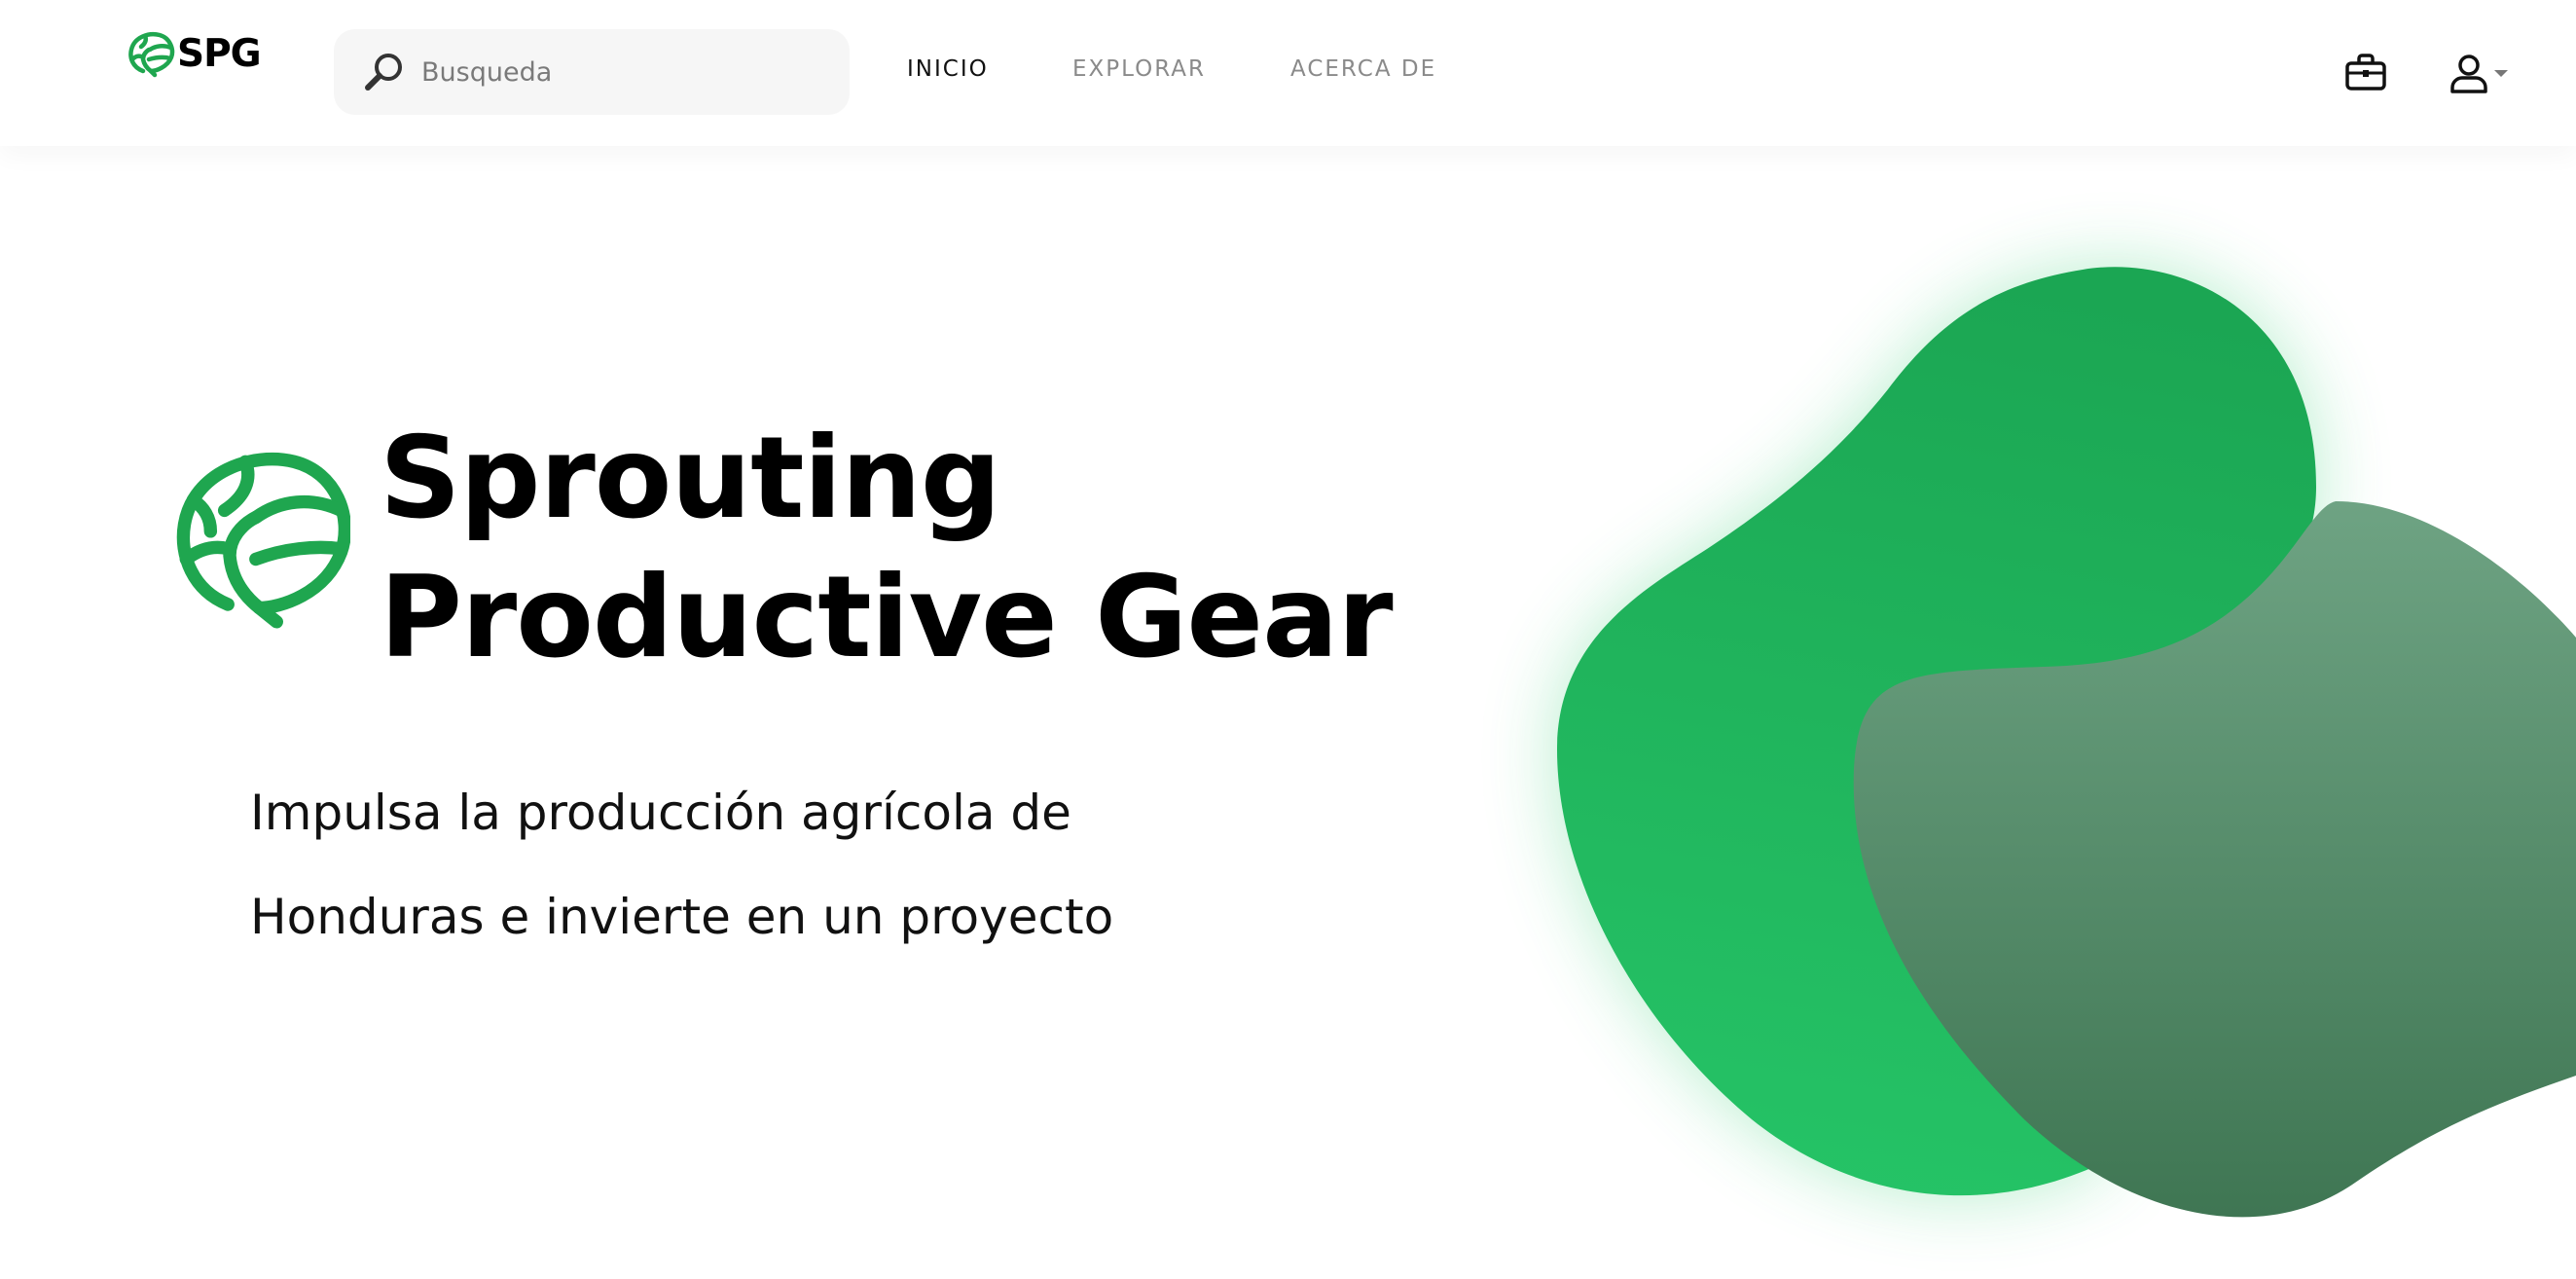  Describe the element at coordinates (887, 617) in the screenshot. I see `hero-title-line-2: Productive Gear` at that location.